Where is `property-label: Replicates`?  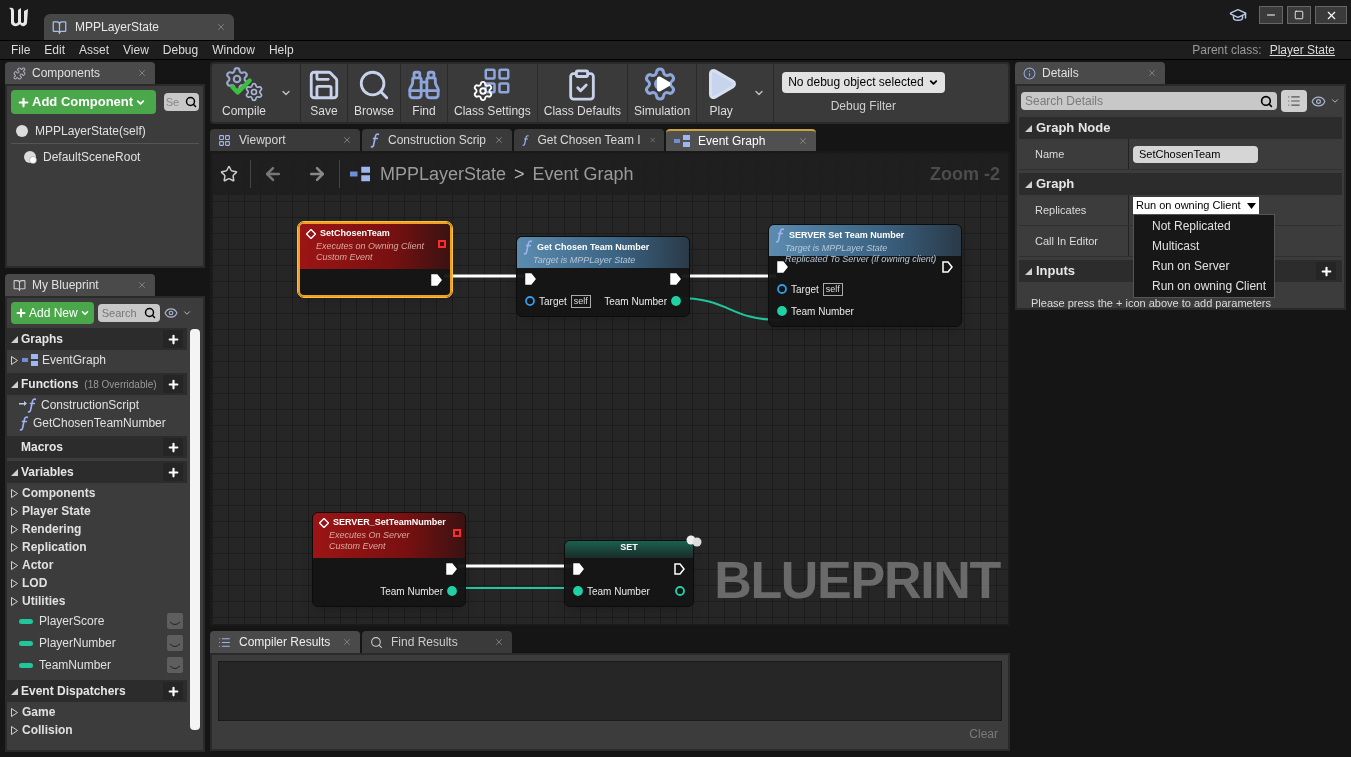
property-label: Replicates is located at coordinates (1061, 210).